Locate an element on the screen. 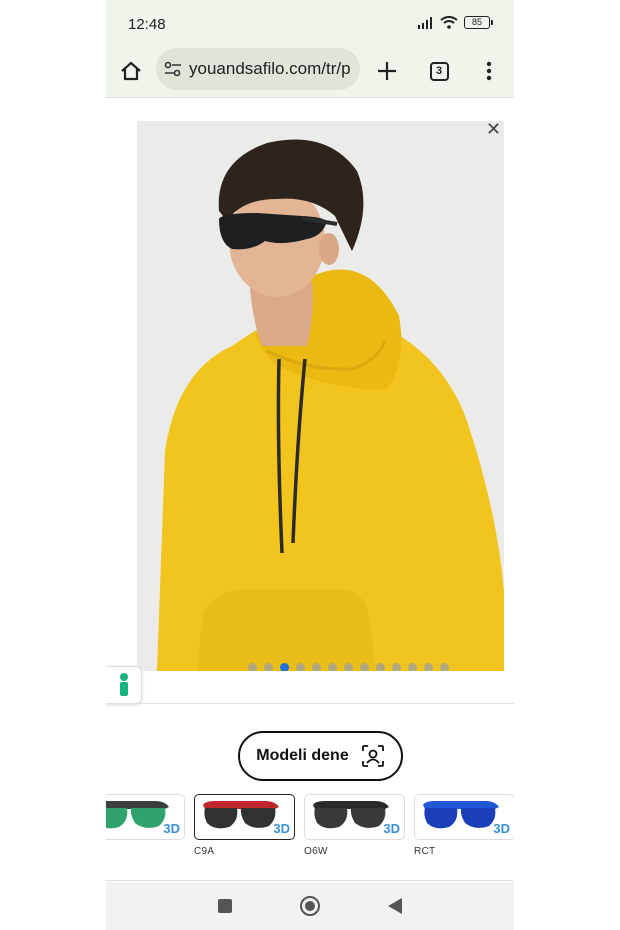 This screenshot has width=620, height=930. variant-carousel: 3D 3D C9A 3D O6W 3D RCT is located at coordinates (310, 829).